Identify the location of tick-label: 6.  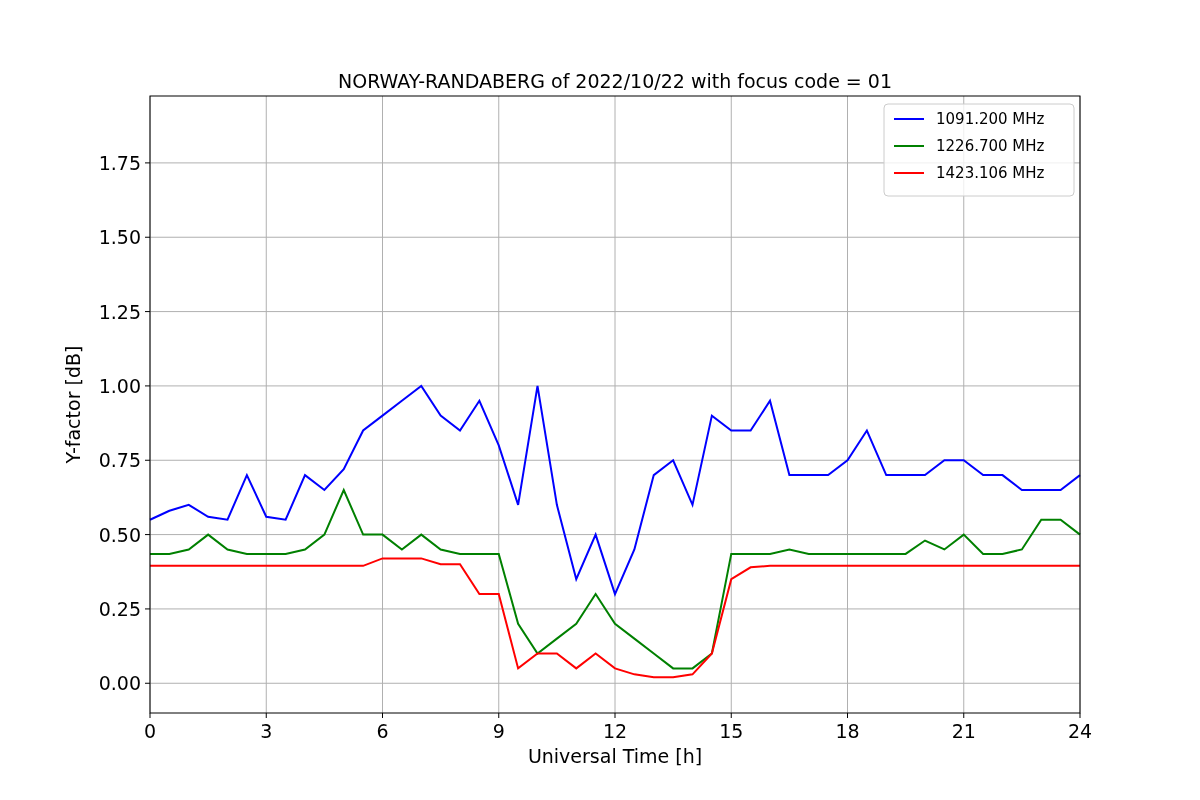
(382, 731).